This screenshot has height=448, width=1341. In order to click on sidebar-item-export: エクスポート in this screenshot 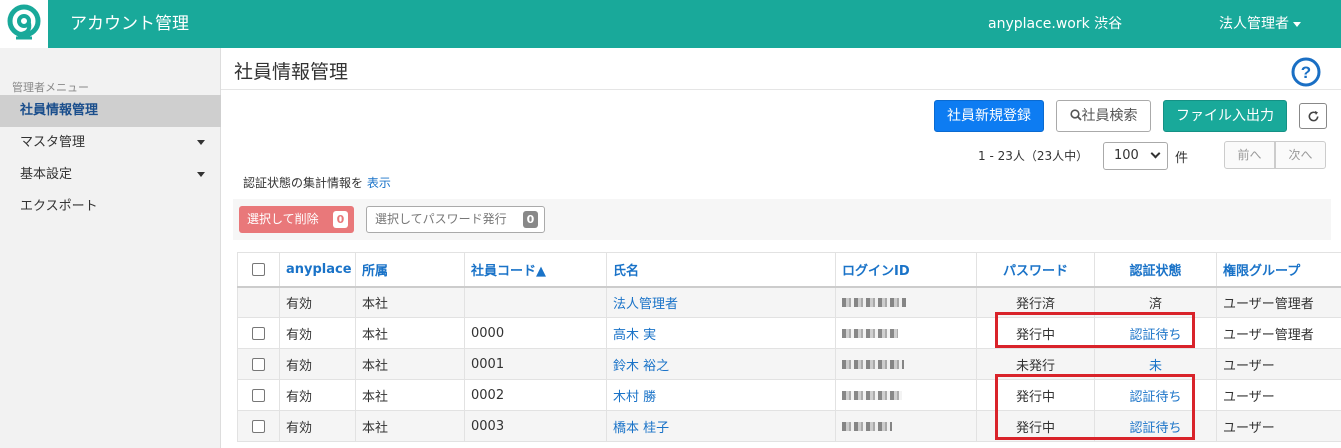, I will do `click(110, 207)`.